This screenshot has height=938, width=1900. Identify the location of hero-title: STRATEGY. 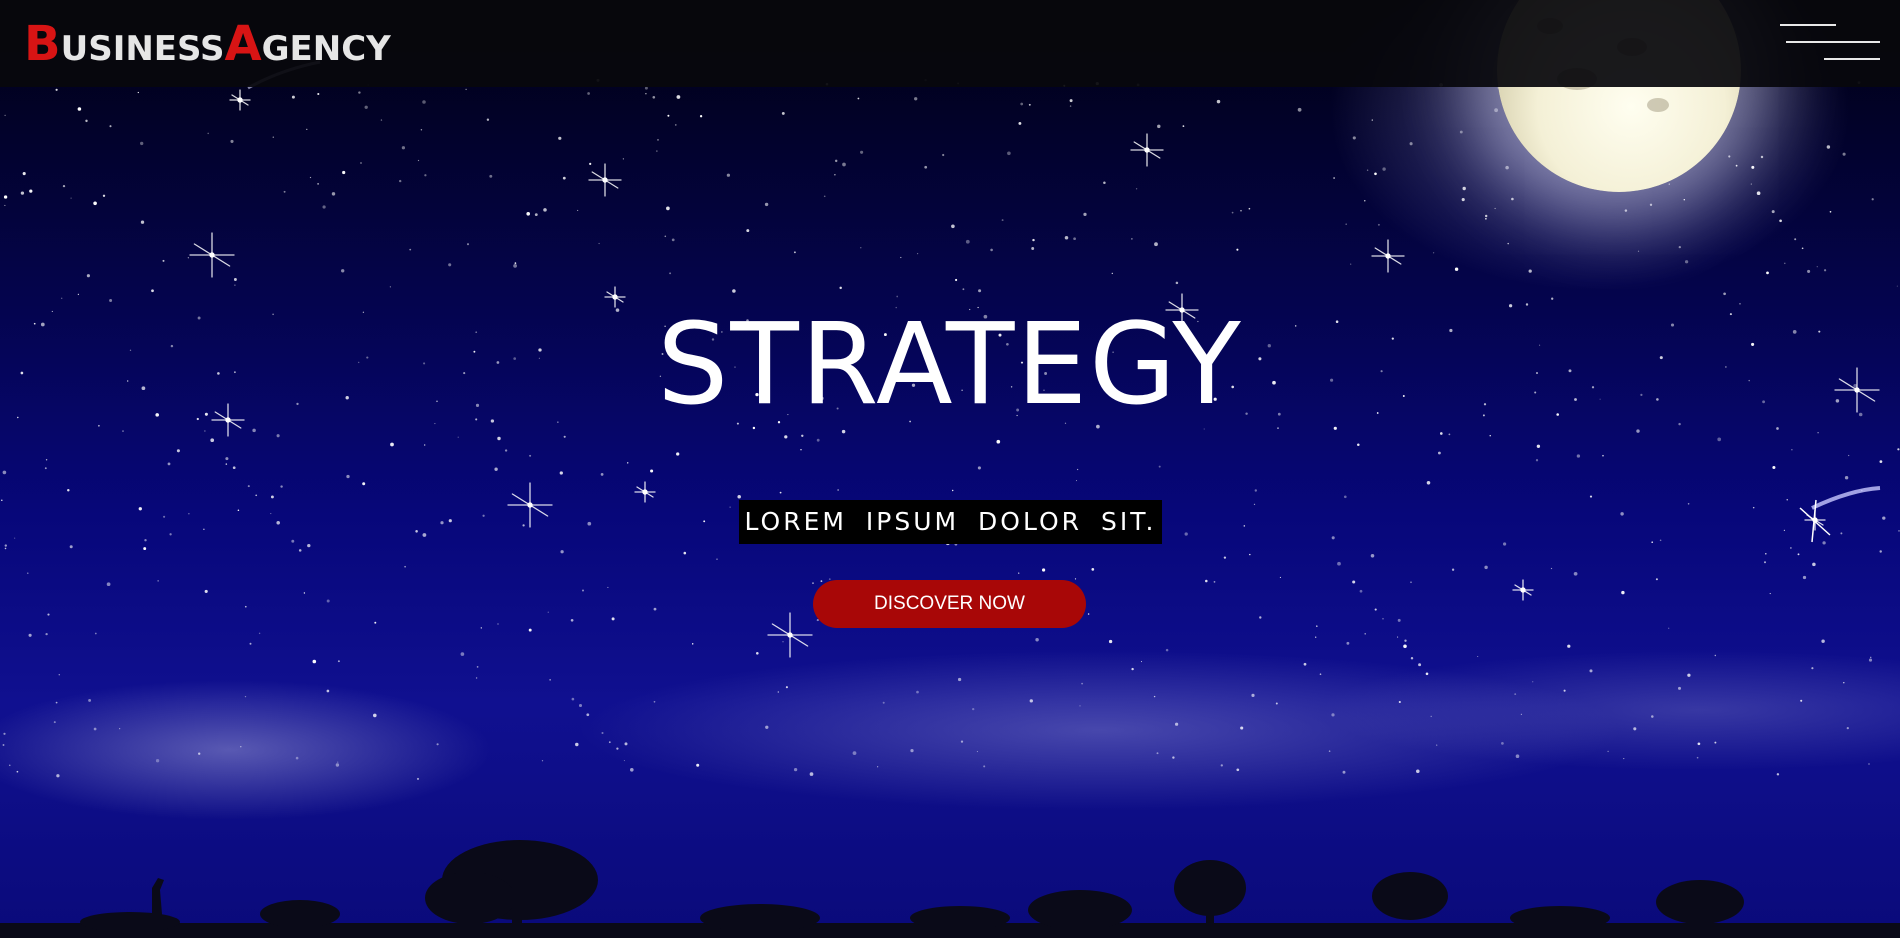
(950, 365).